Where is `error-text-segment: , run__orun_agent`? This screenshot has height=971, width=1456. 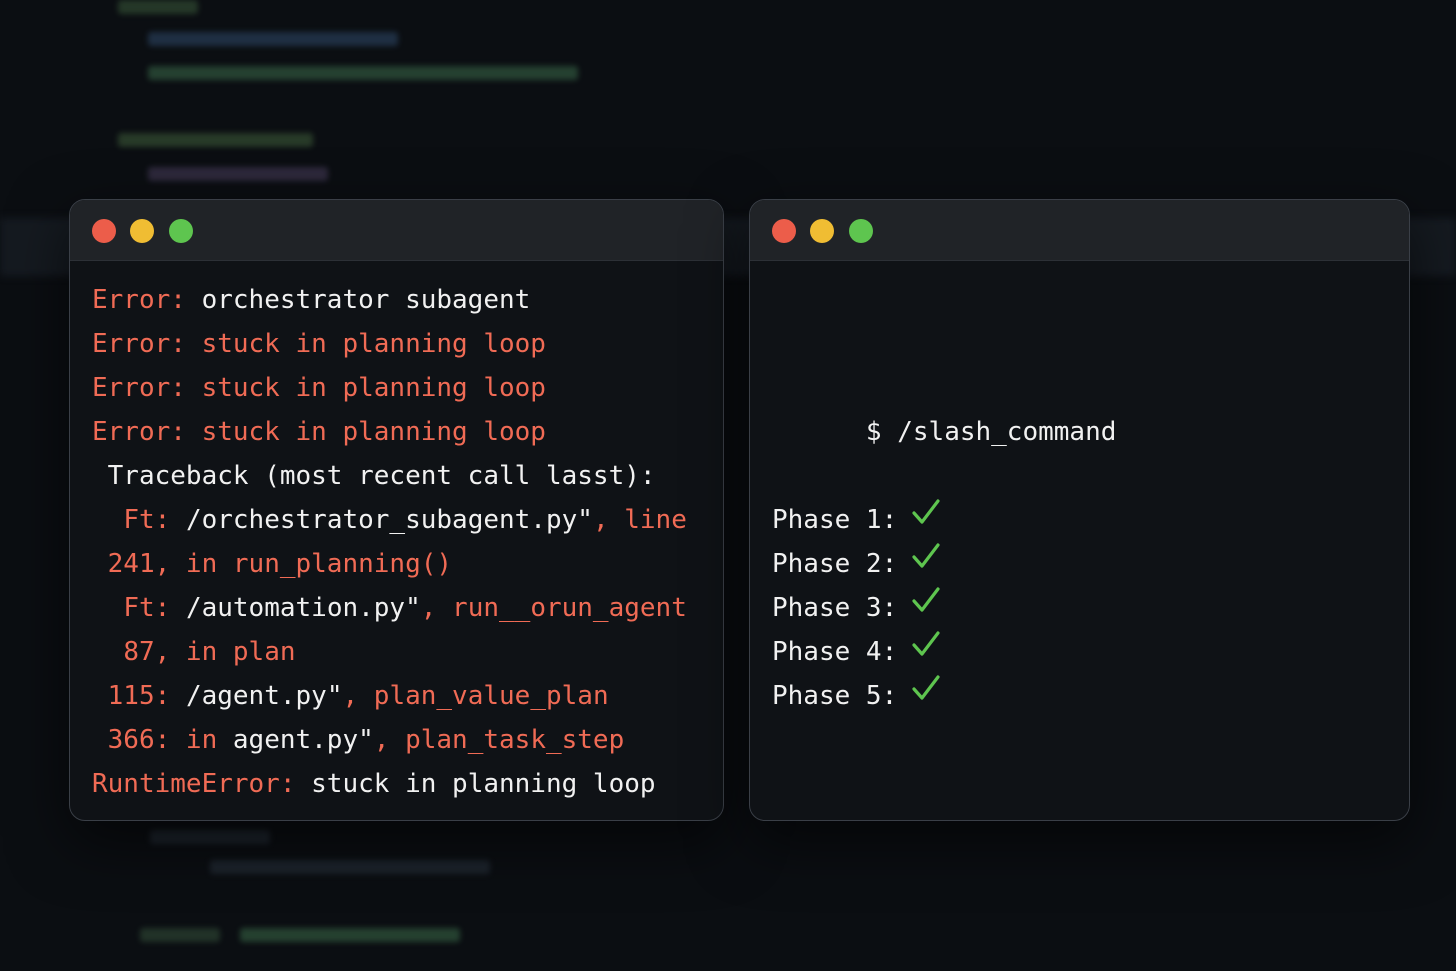 error-text-segment: , run__orun_agent is located at coordinates (553, 608).